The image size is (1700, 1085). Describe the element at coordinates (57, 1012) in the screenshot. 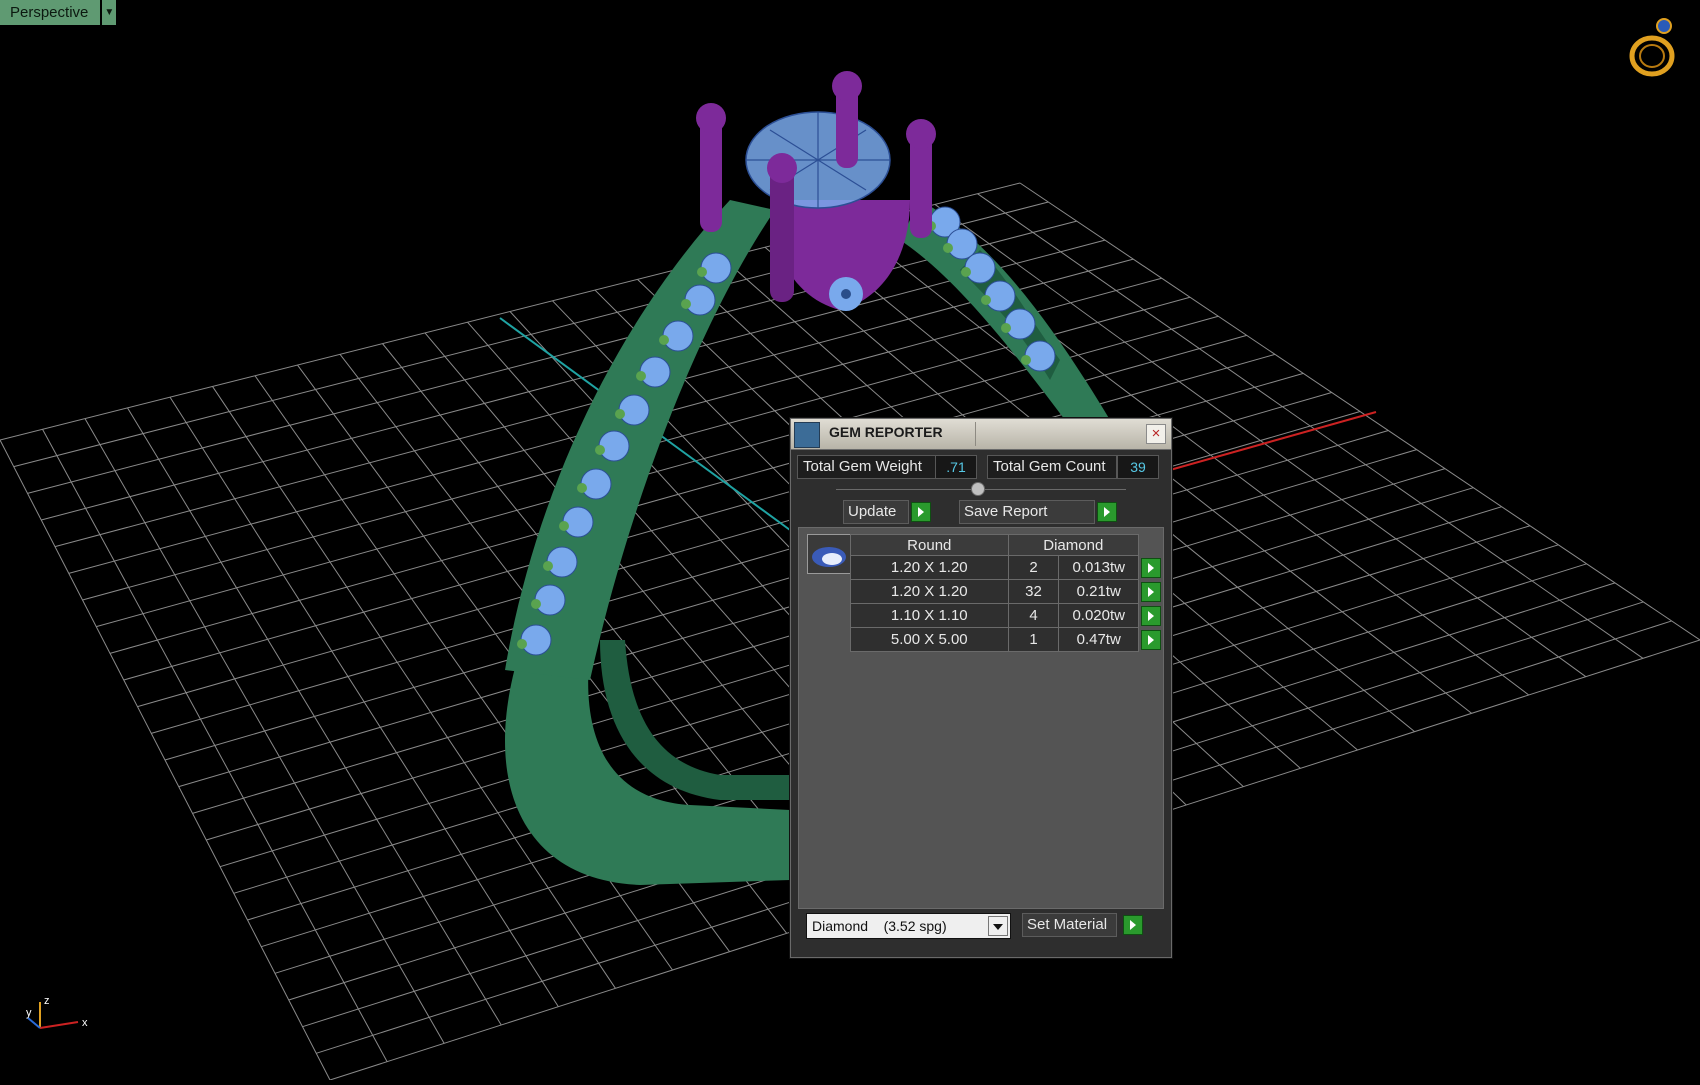

I see `axis-gizmo-icon: z x y` at that location.